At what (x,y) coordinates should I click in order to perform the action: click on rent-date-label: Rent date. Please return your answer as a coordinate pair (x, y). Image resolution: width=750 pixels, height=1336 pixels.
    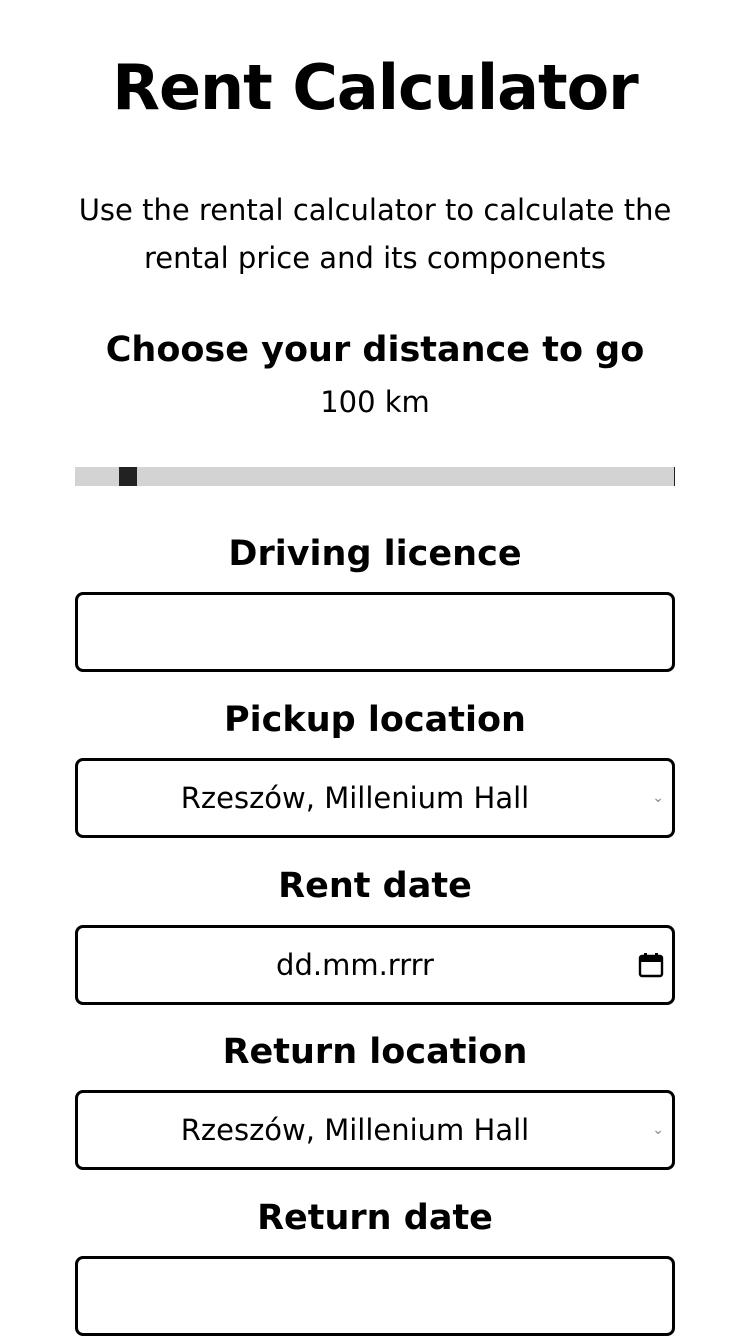
    Looking at the image, I should click on (375, 886).